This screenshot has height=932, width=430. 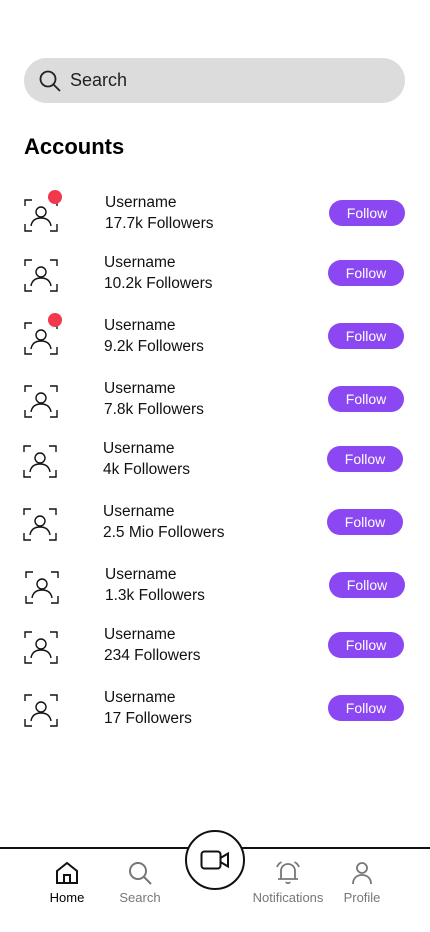 I want to click on account-followers: 1.3k Followers, so click(x=155, y=595).